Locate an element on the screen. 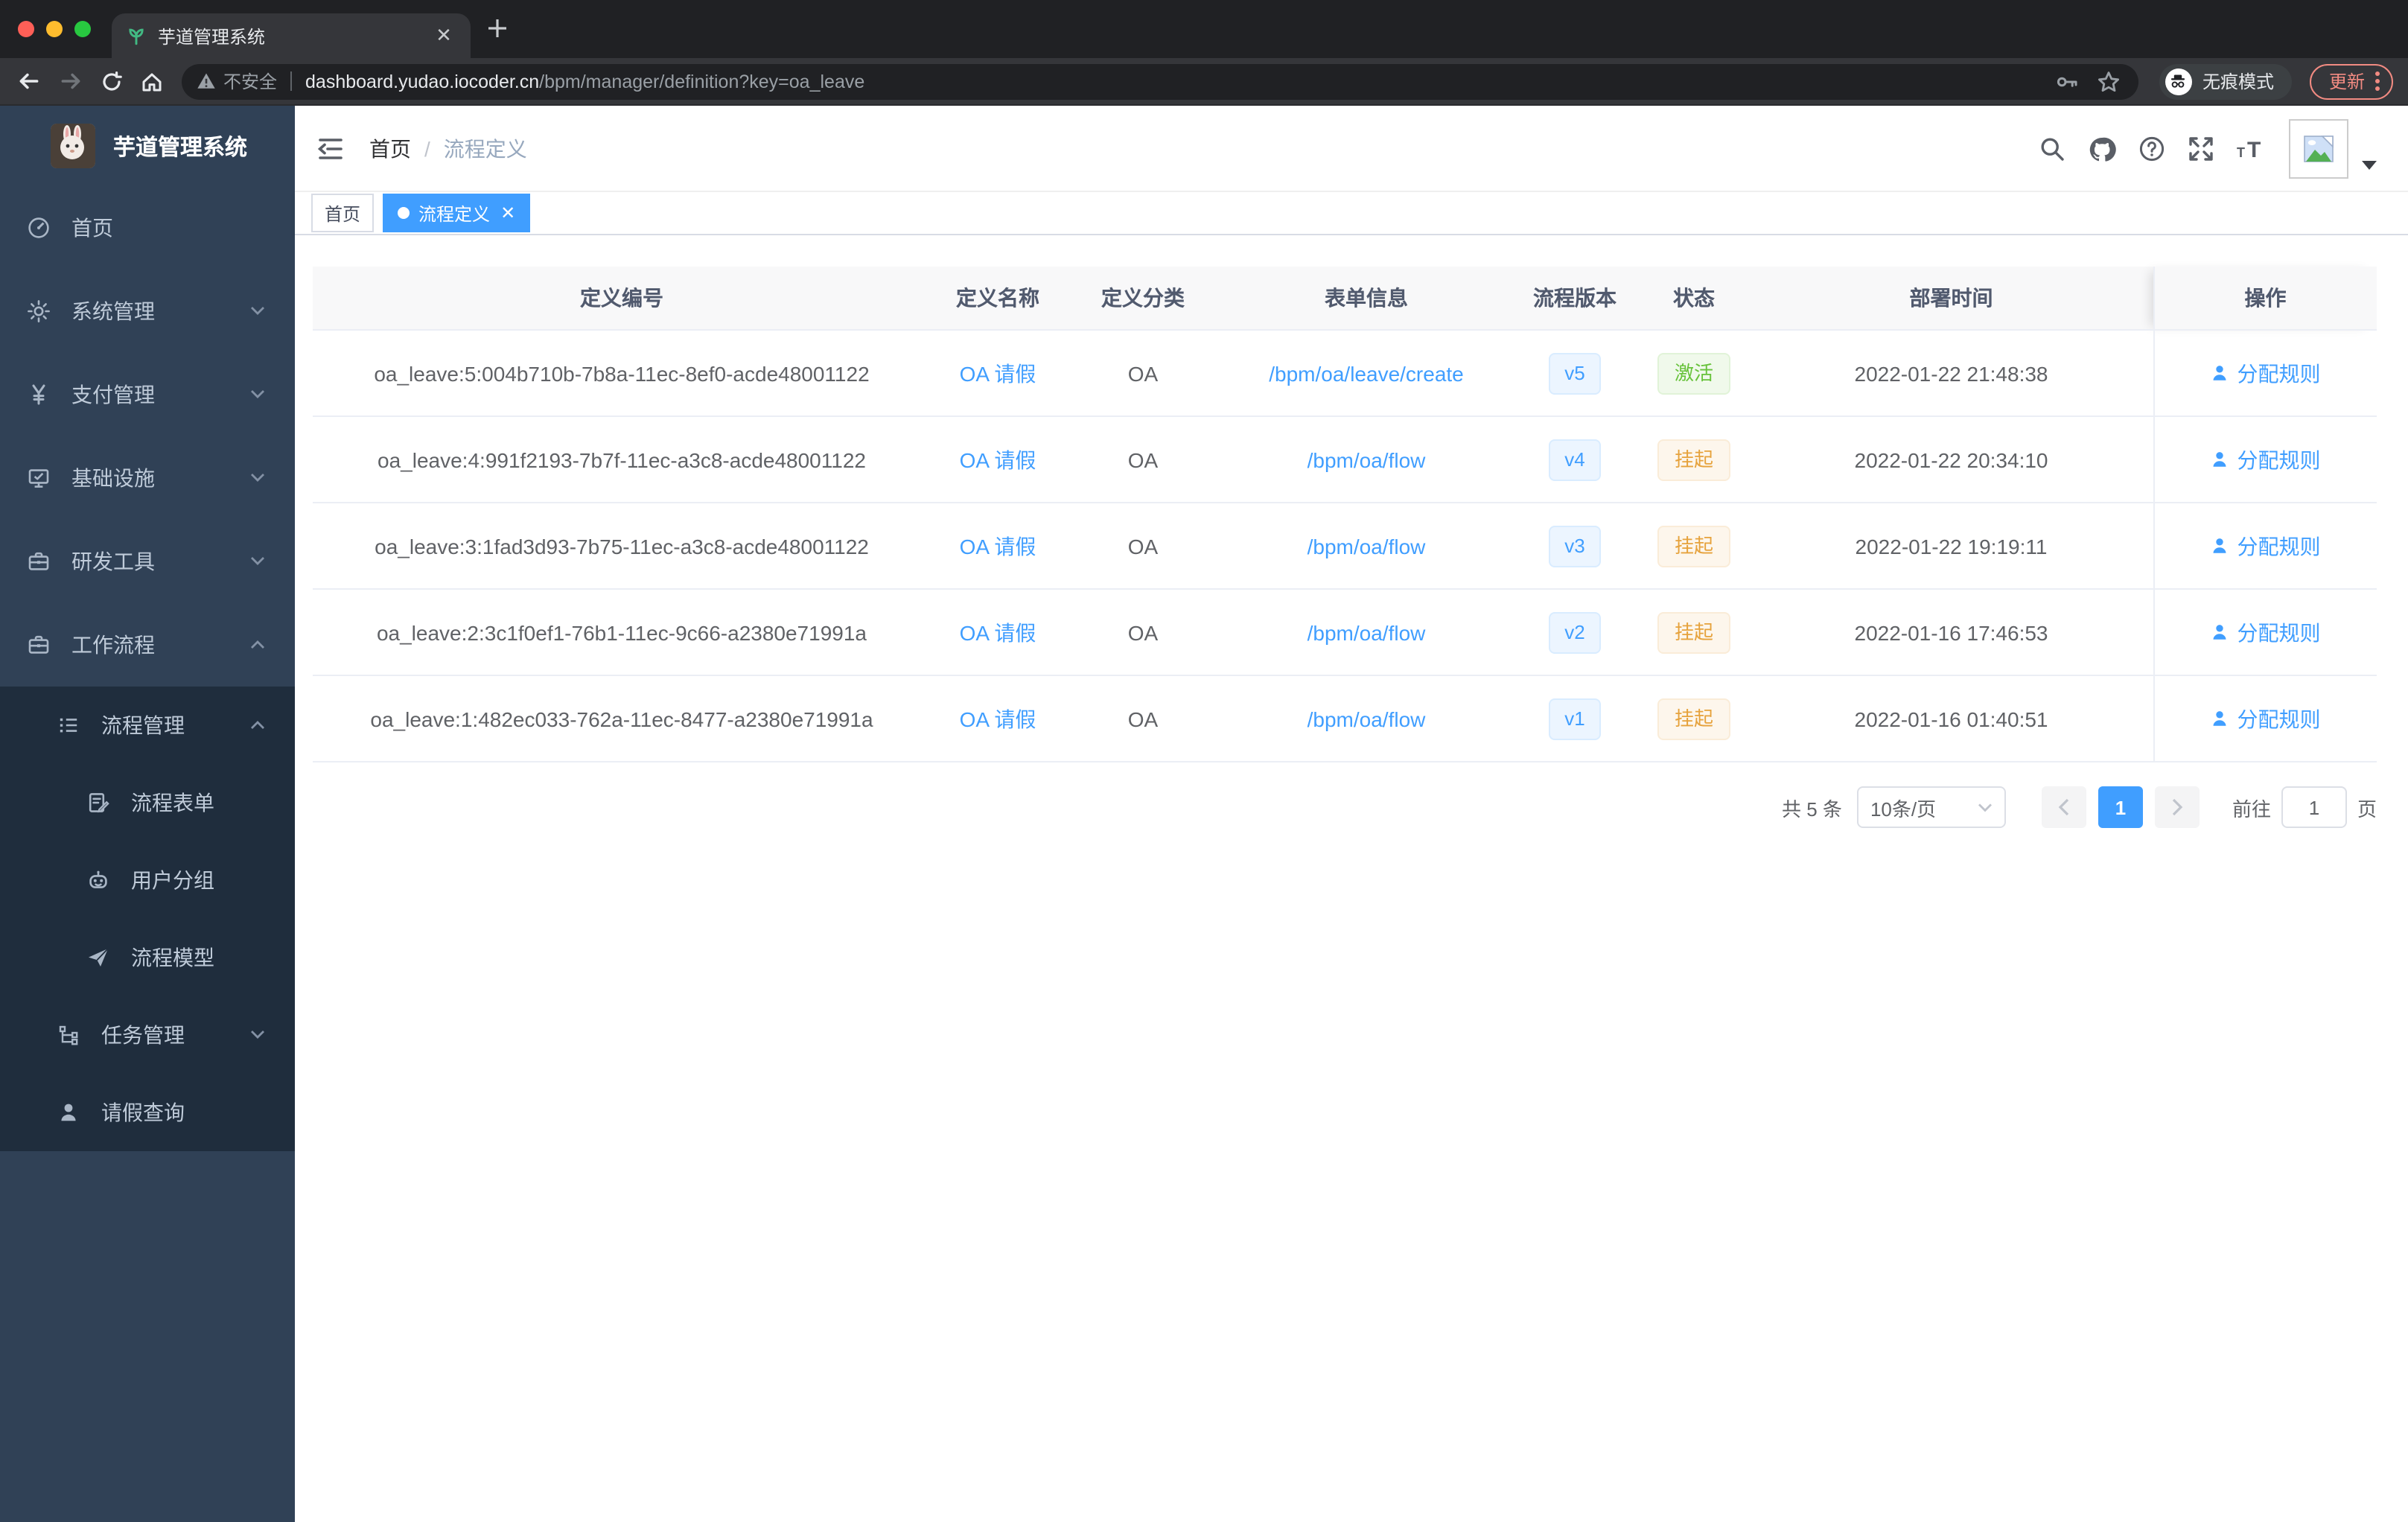 This screenshot has width=2408, height=1522. version-badge: v1 is located at coordinates (1575, 718).